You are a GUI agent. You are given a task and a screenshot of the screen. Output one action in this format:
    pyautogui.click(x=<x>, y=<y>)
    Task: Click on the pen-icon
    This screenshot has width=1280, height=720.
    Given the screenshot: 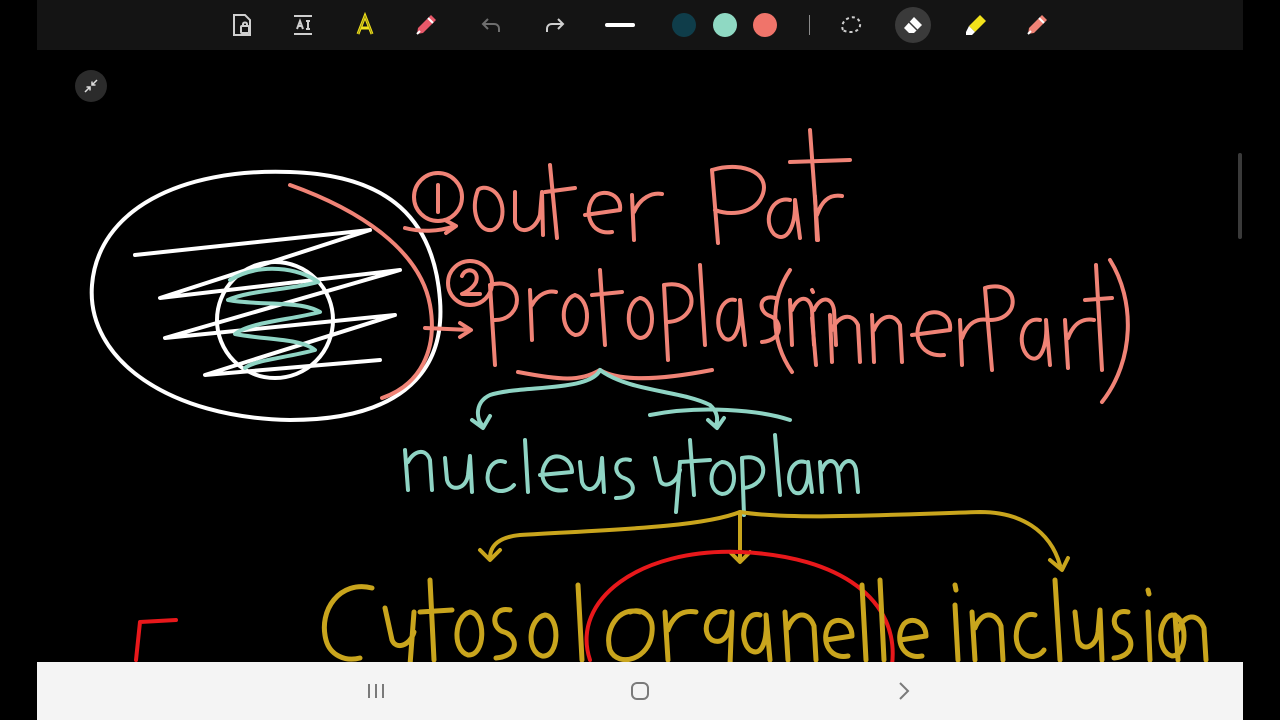 What is the action you would take?
    pyautogui.click(x=426, y=25)
    